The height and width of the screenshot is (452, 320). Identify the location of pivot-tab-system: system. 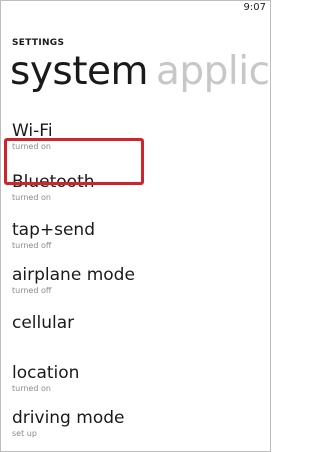
(79, 71).